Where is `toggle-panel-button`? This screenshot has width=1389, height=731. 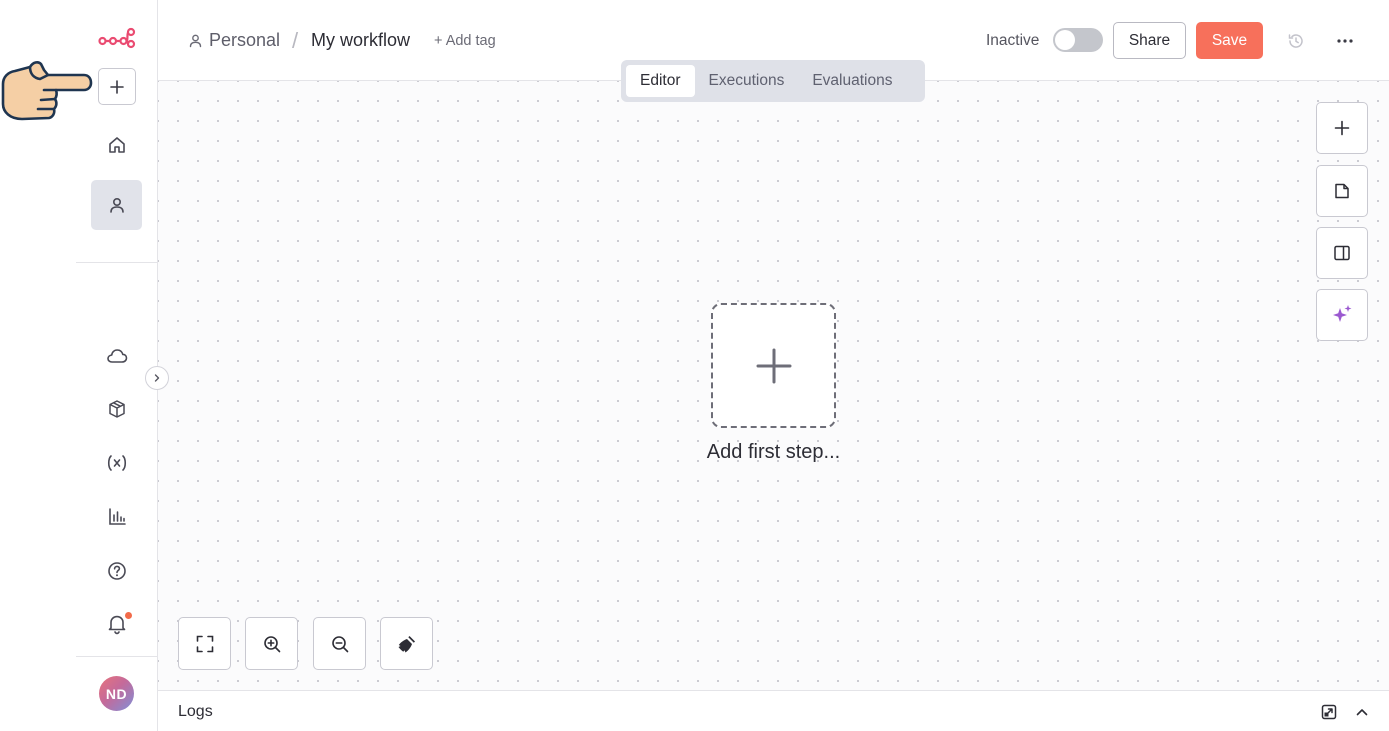 toggle-panel-button is located at coordinates (1342, 253).